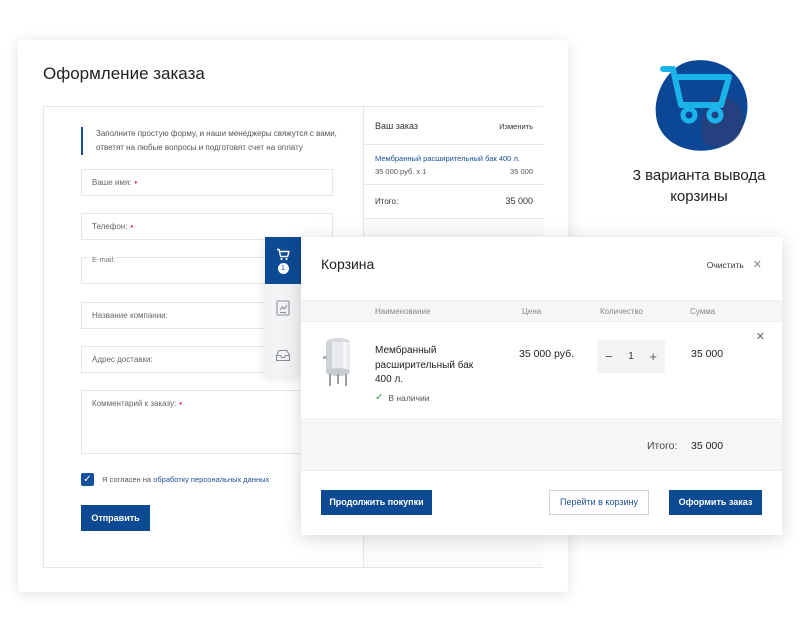 Image resolution: width=800 pixels, height=643 pixels. I want to click on cart-table-header: Наименование Цена Количество Сумма, so click(541, 311).